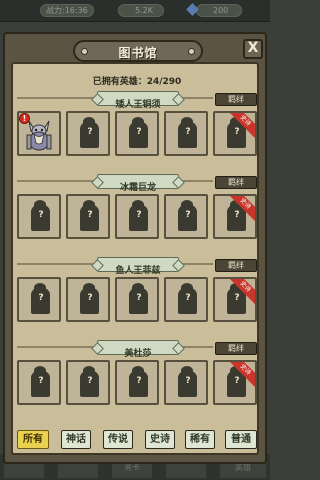  I want to click on top-status-bar: 战力:16:36 5.2K 200, so click(135, 11).